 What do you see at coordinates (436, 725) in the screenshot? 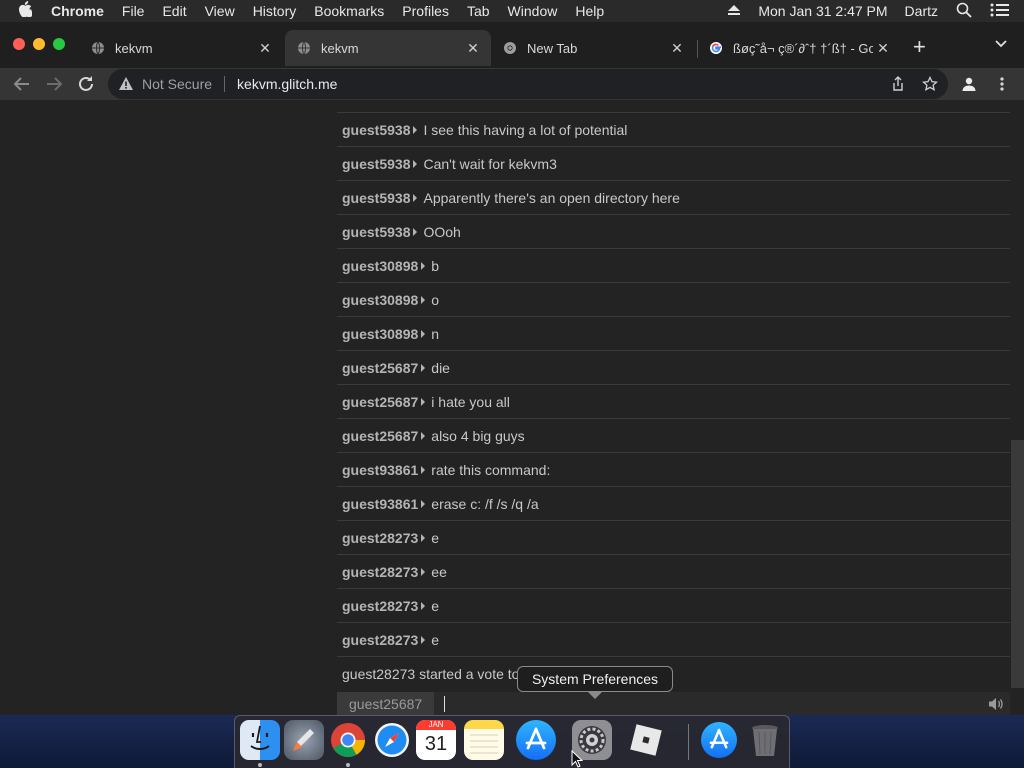
I see `calendar-month-label: JAN` at bounding box center [436, 725].